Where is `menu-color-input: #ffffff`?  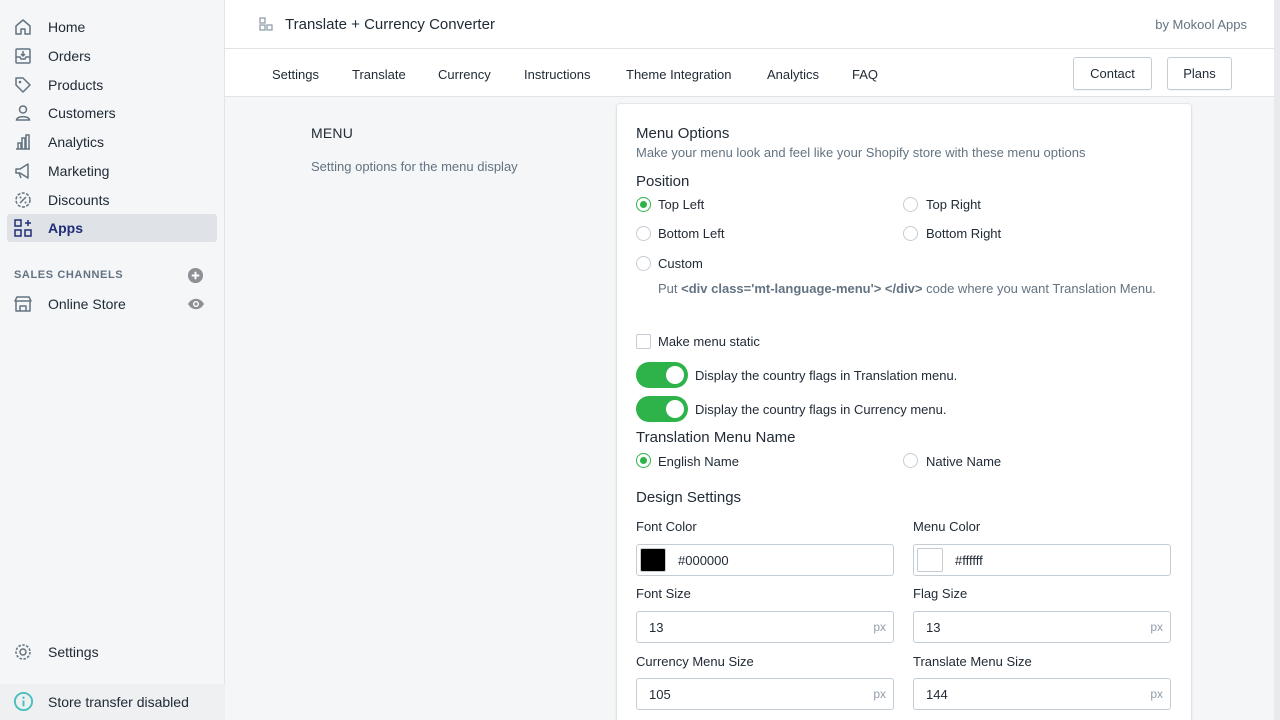
menu-color-input: #ffffff is located at coordinates (1042, 560).